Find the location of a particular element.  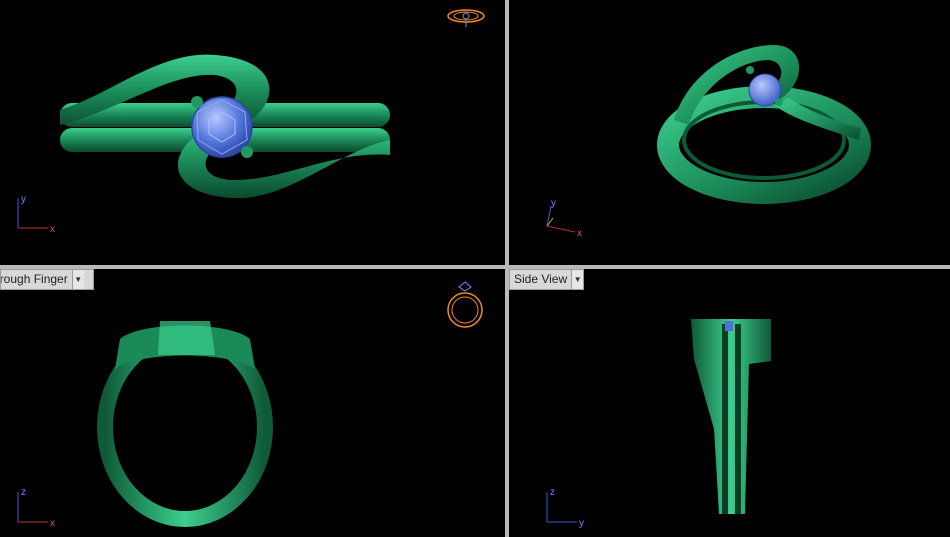

ring-front-view is located at coordinates (185, 424).